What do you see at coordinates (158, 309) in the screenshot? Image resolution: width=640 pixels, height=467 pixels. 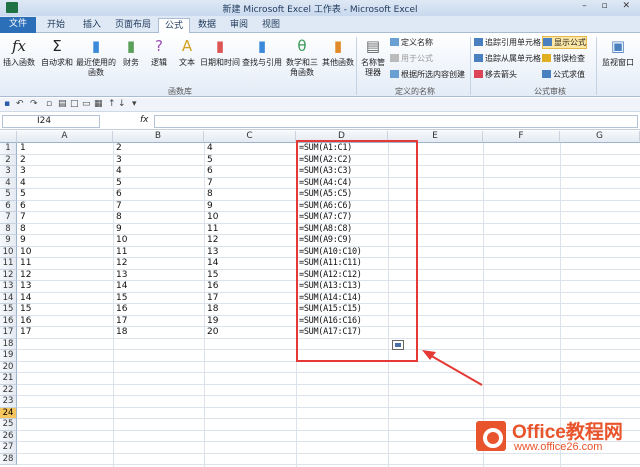 I see `cell-b: 16` at bounding box center [158, 309].